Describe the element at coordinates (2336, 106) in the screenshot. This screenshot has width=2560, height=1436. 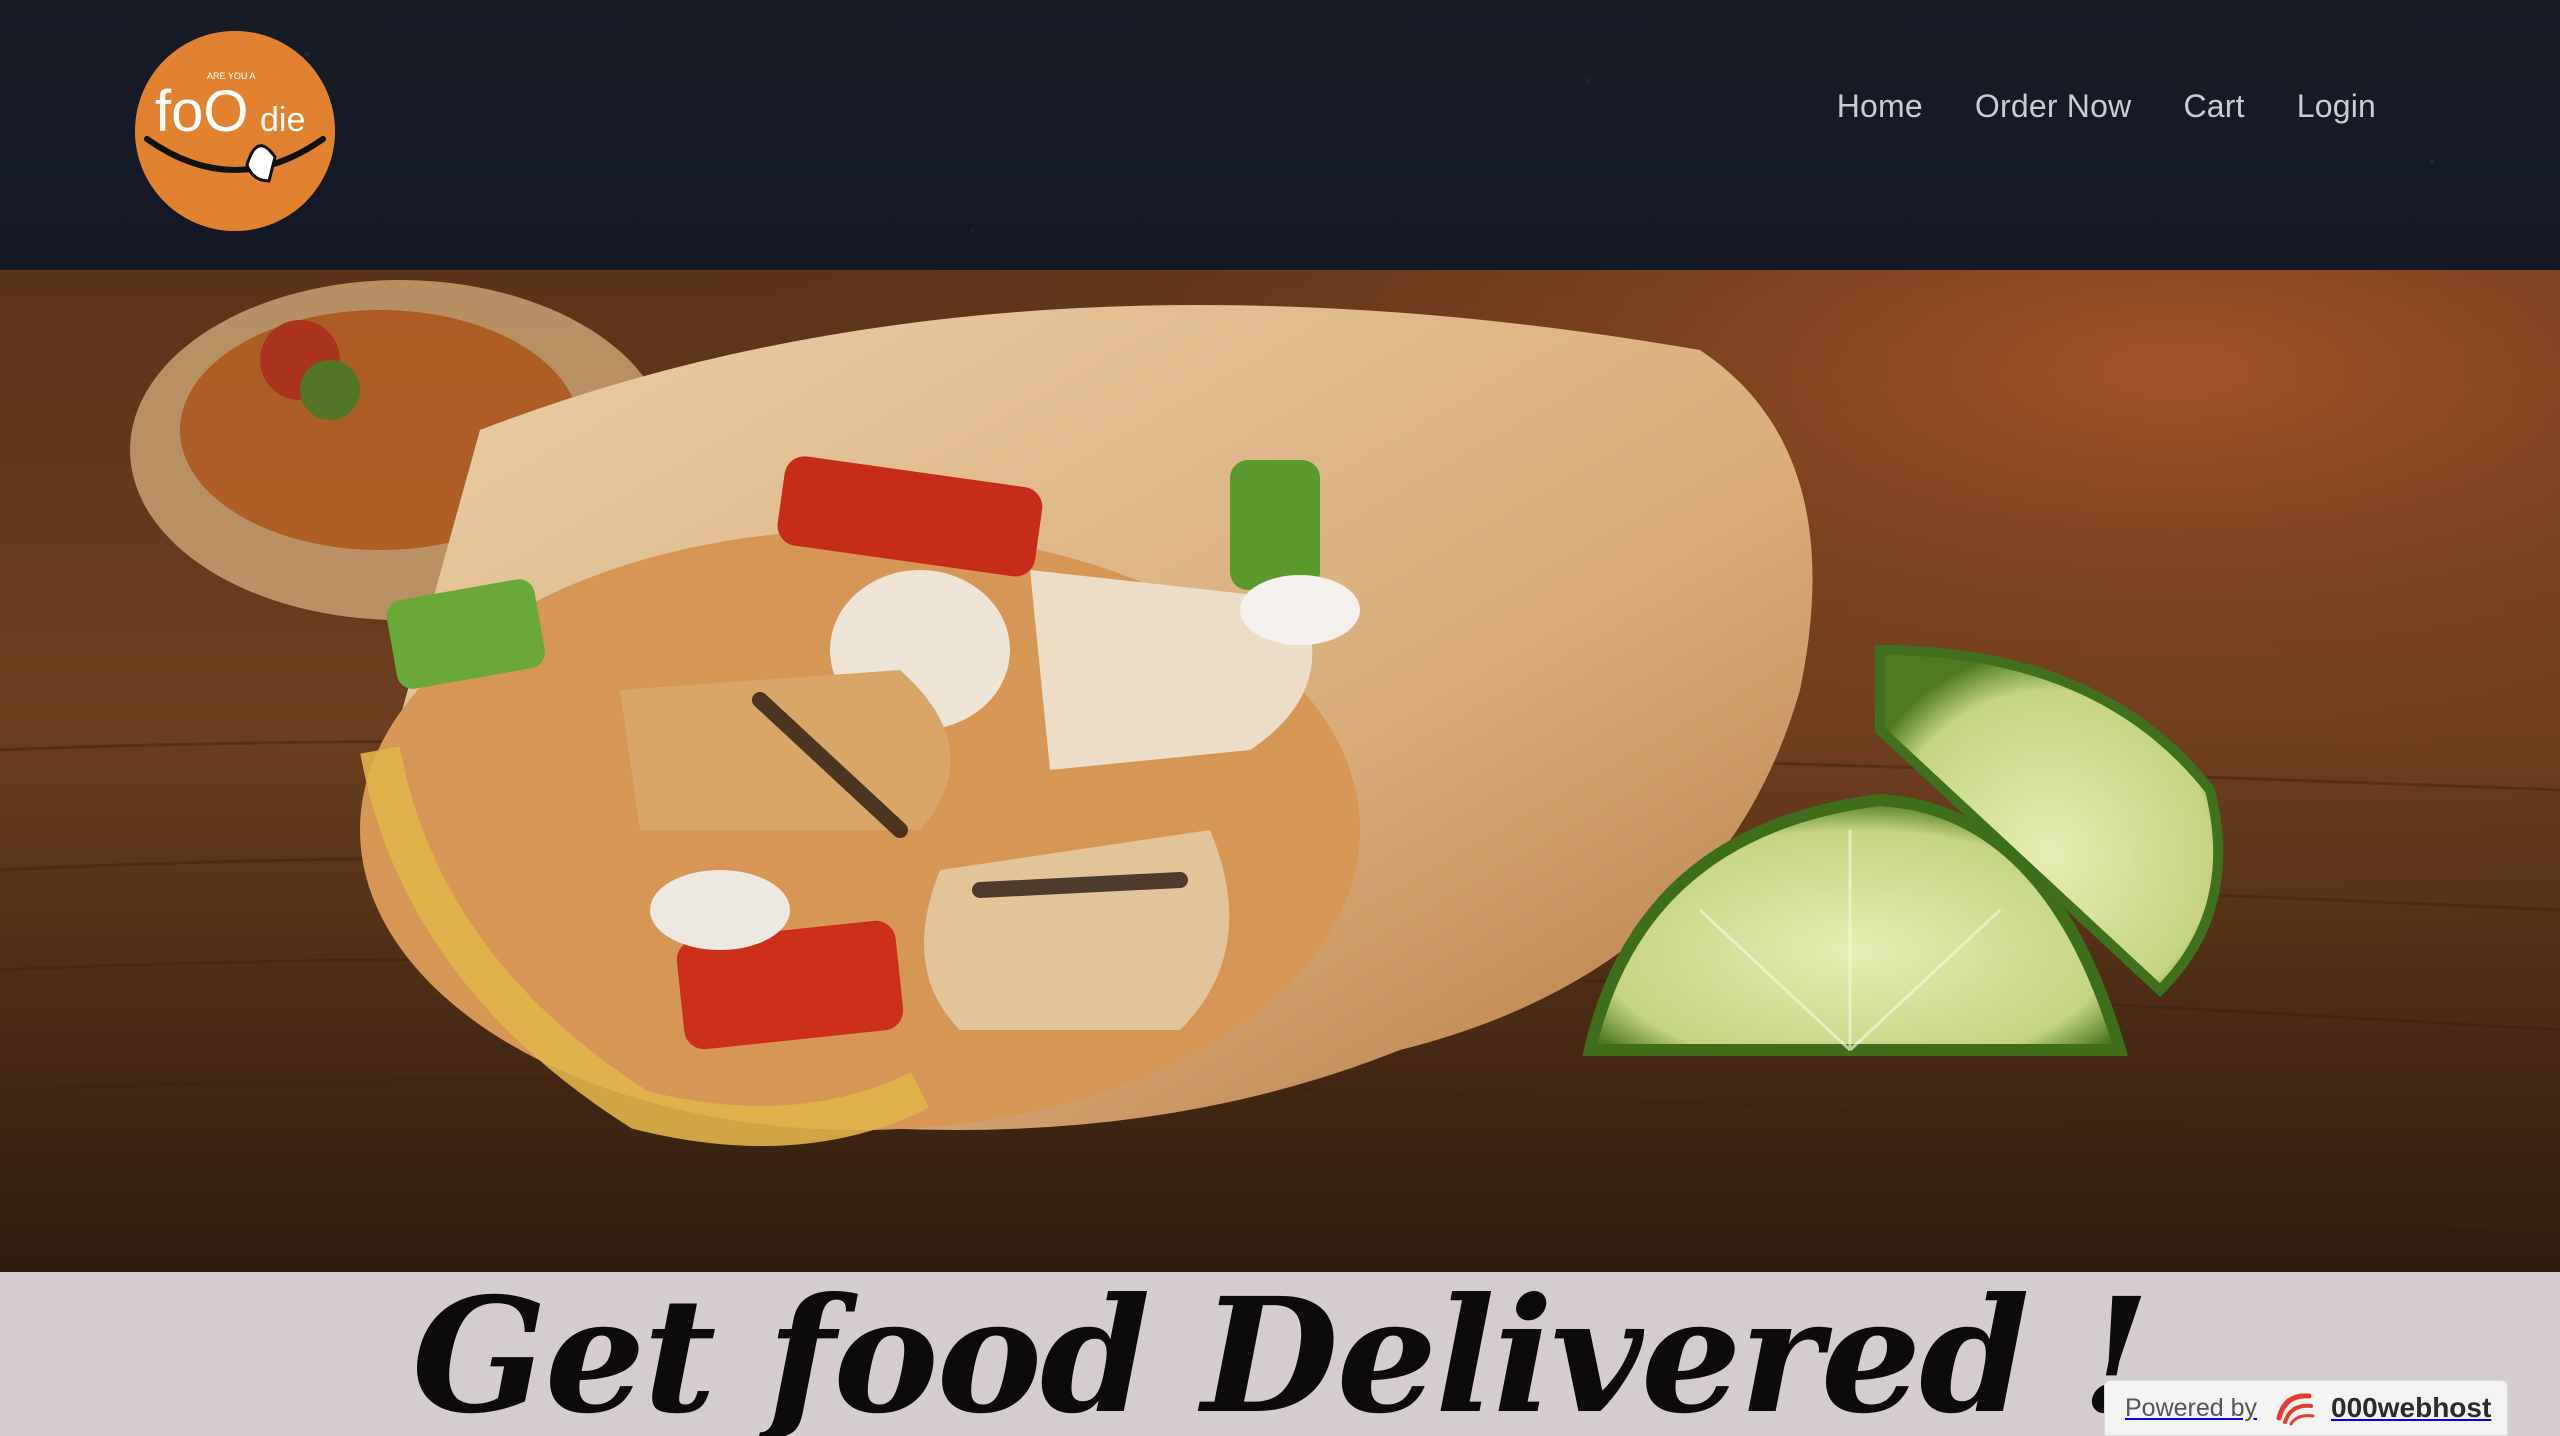
I see `nav-login-link: Login` at that location.